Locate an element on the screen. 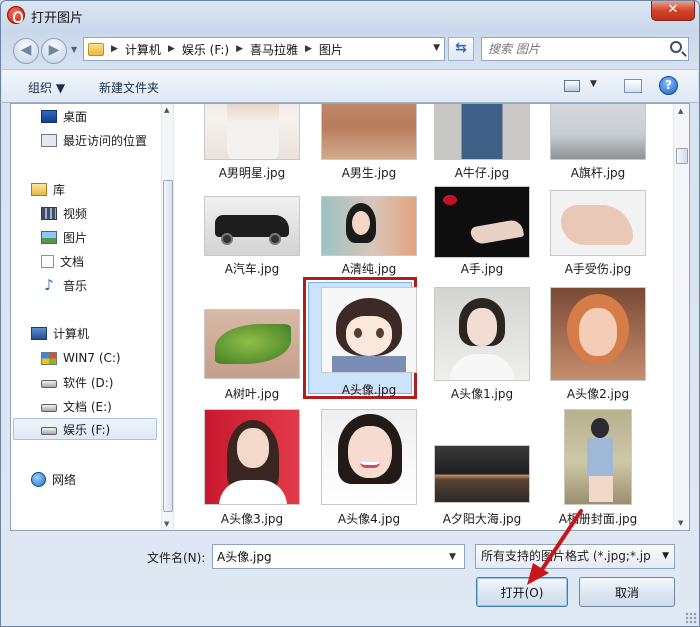 This screenshot has height=627, width=700. nav-item-music: ♪ 音乐 is located at coordinates (64, 285).